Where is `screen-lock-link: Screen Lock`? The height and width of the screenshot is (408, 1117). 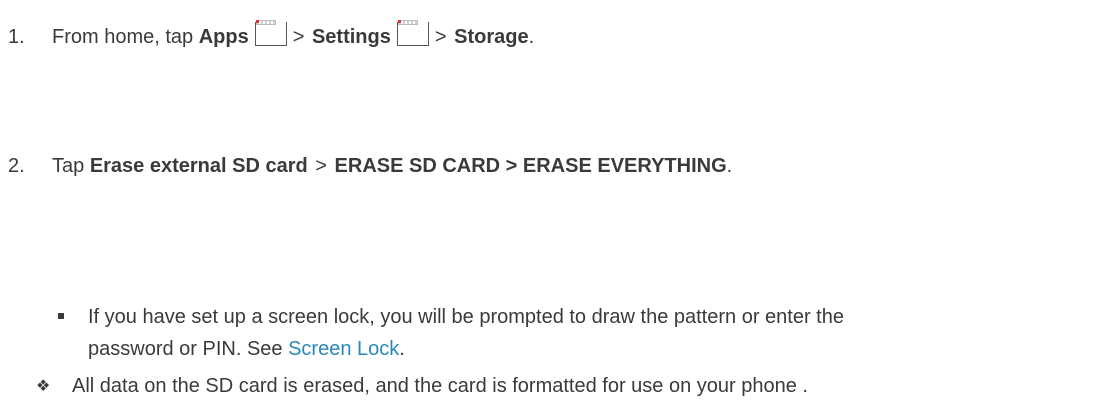 screen-lock-link: Screen Lock is located at coordinates (343, 349).